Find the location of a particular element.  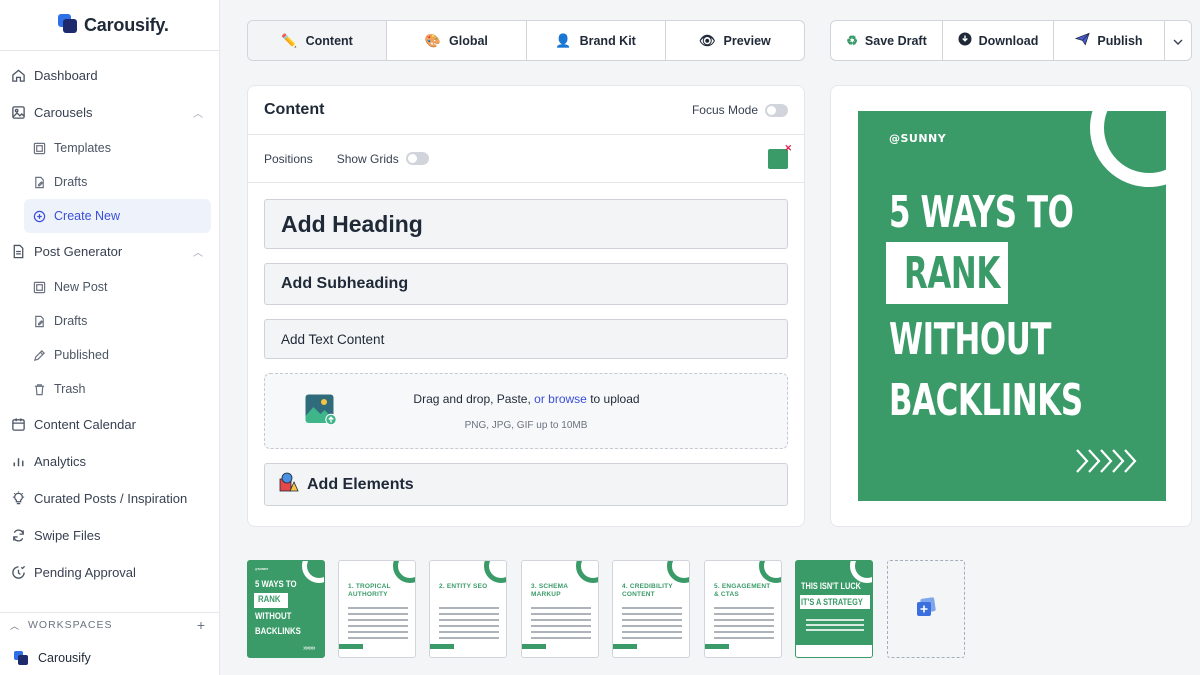

slide-thumbnail: 2. ENTITY SEO is located at coordinates (468, 609).